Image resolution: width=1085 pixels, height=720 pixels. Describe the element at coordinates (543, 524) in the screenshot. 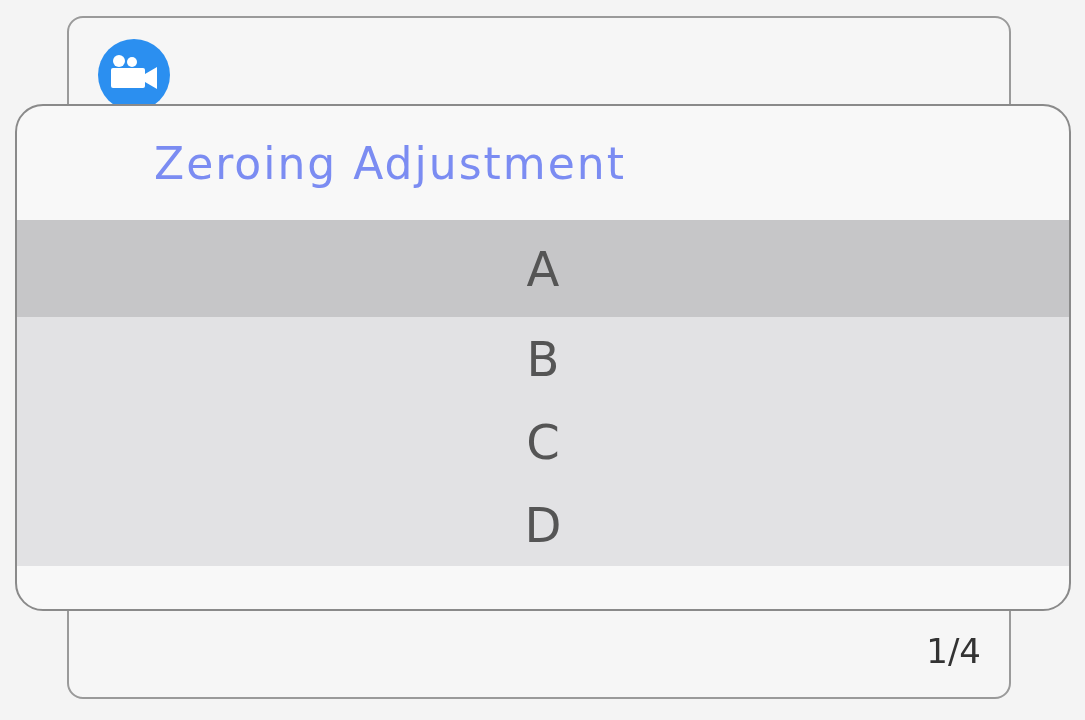

I see `option-item: D` at that location.